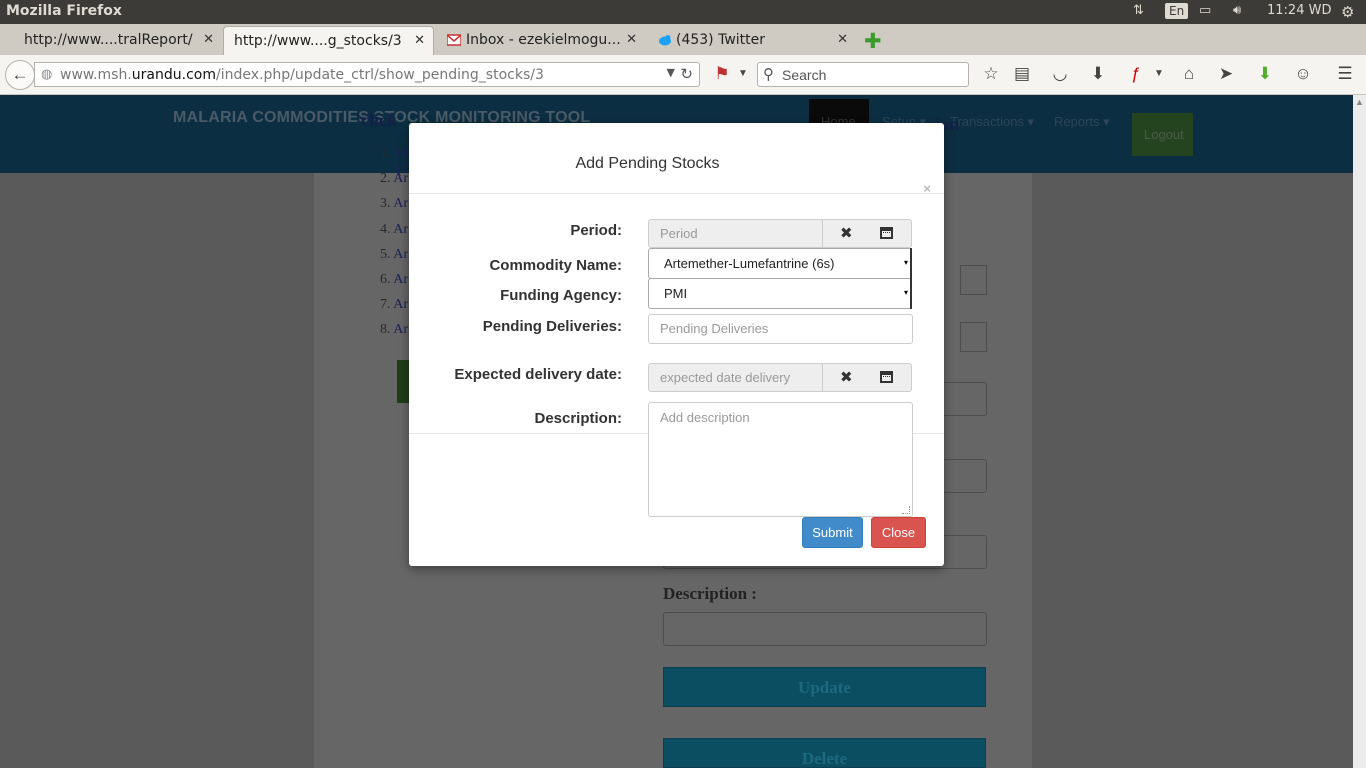  I want to click on send-icon: ➤, so click(1226, 74).